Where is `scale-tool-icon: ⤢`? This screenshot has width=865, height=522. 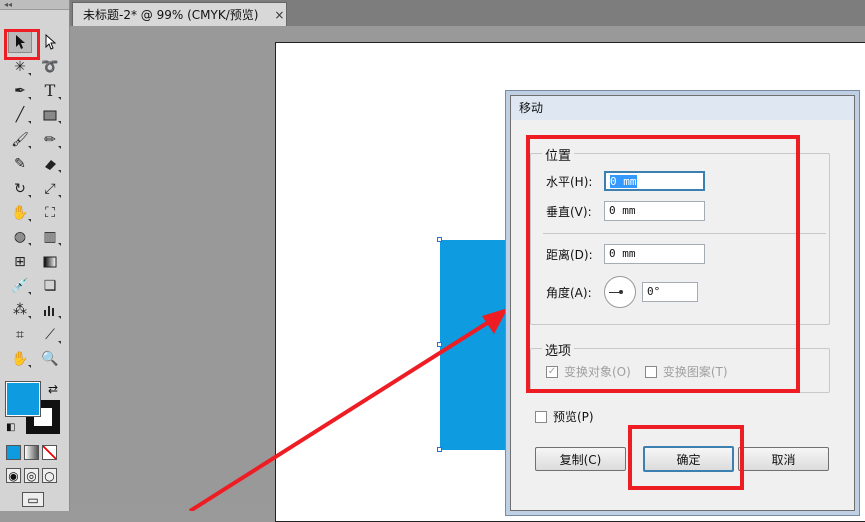 scale-tool-icon: ⤢ is located at coordinates (50, 189).